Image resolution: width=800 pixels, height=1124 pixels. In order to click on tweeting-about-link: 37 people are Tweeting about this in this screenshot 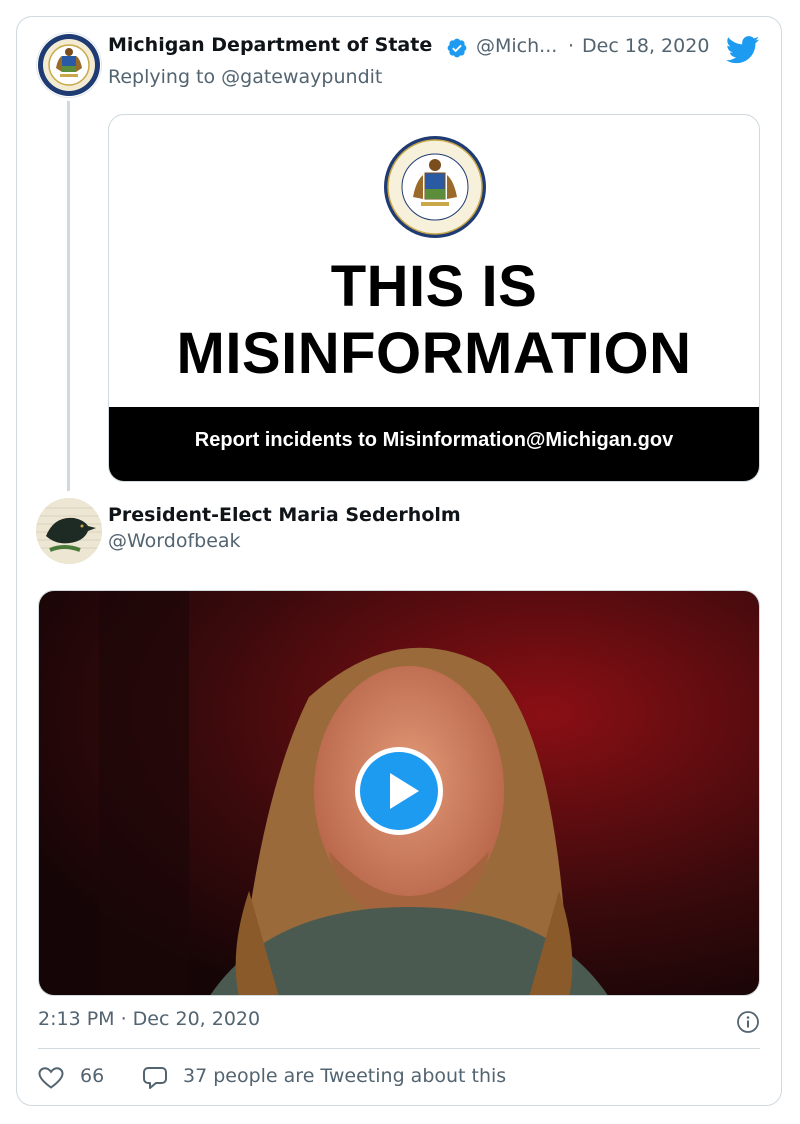, I will do `click(344, 1076)`.